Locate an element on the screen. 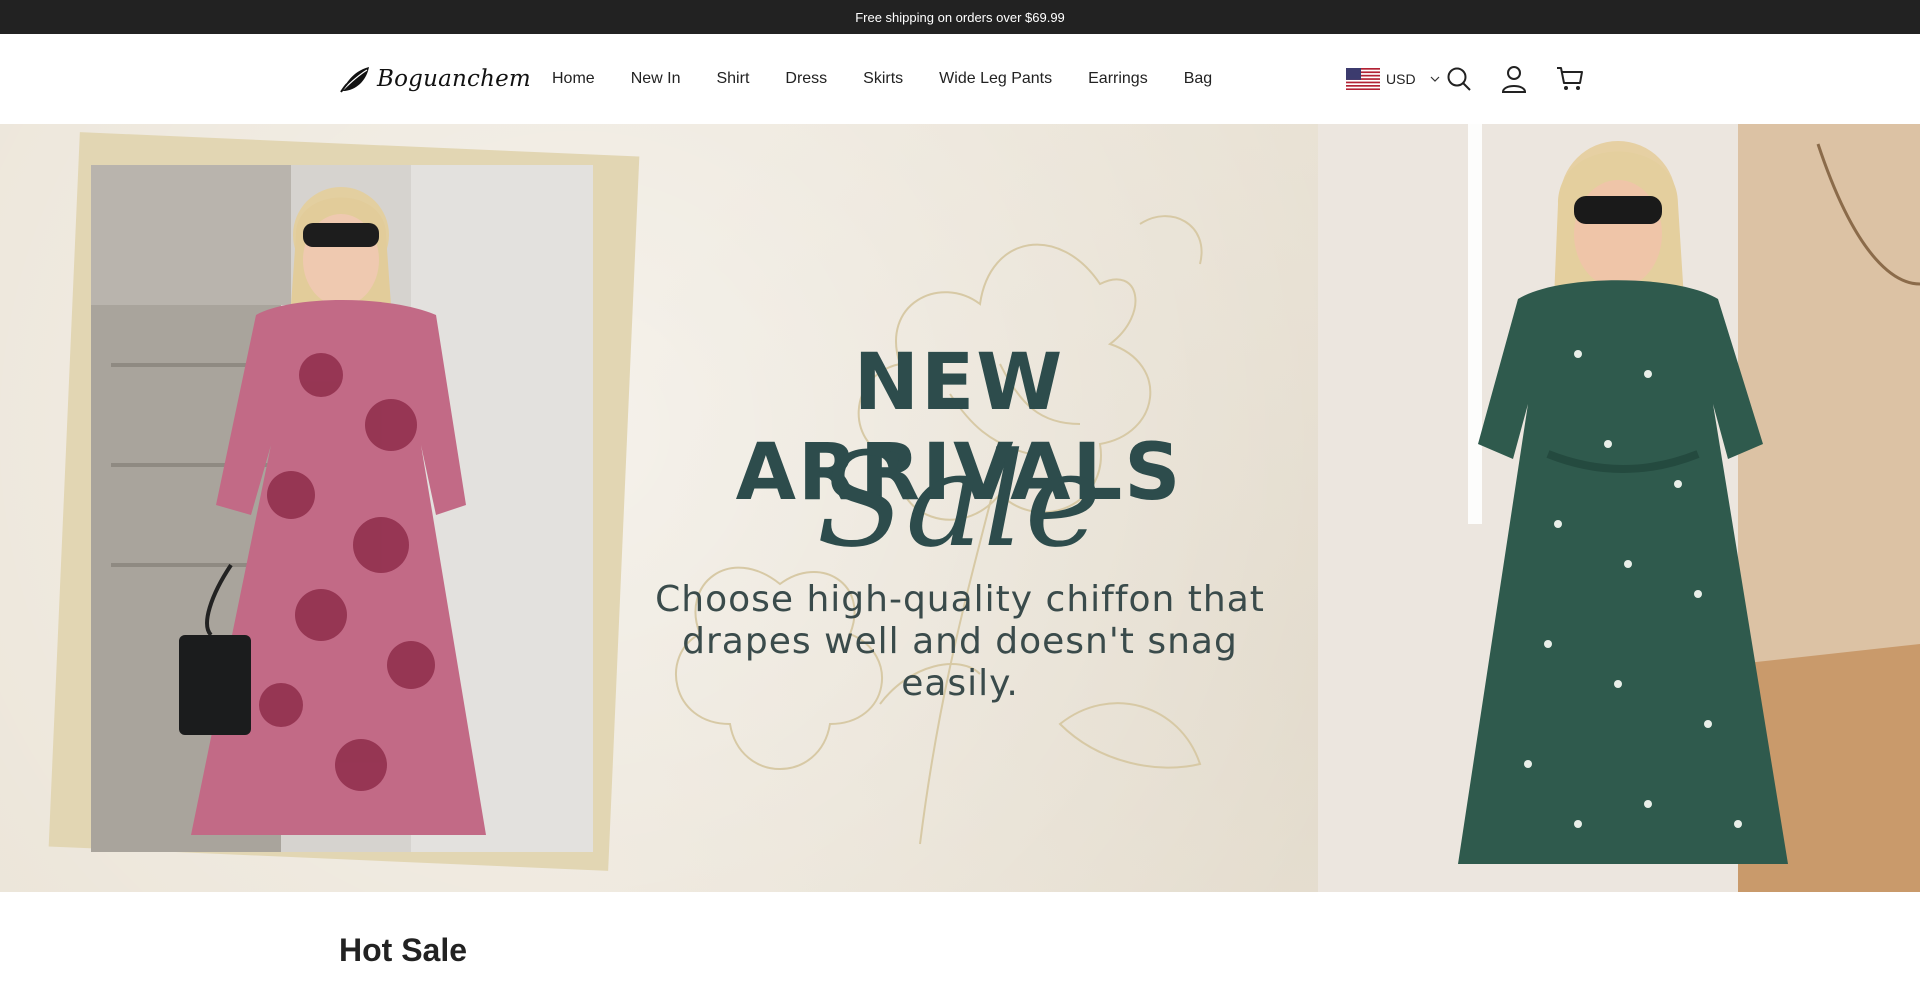 Image resolution: width=1920 pixels, height=993 pixels. hero-script-text: Sale is located at coordinates (959, 500).